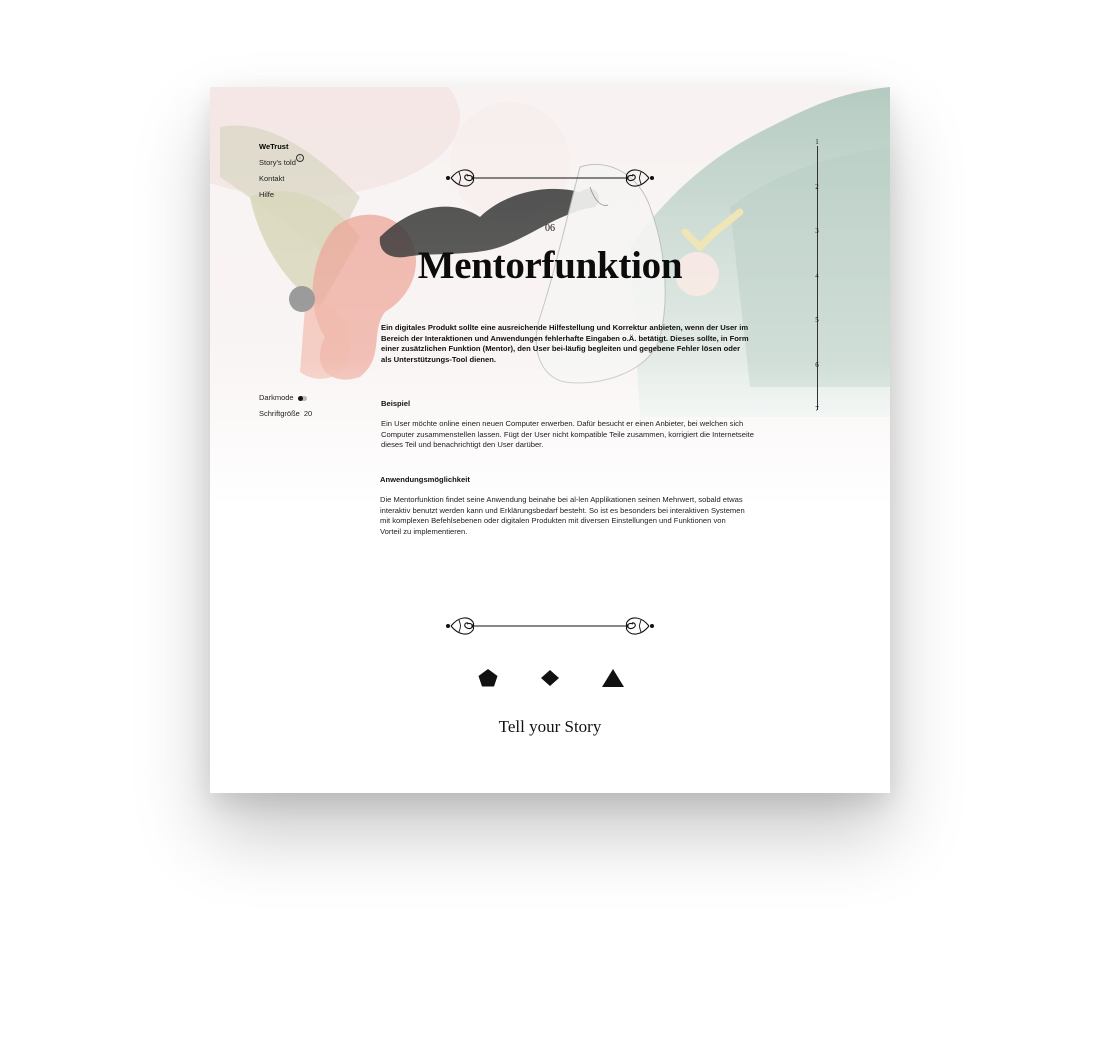 Image resolution: width=1104 pixels, height=1041 pixels. What do you see at coordinates (550, 727) in the screenshot?
I see `tell-your-story-link: Tell your Story` at bounding box center [550, 727].